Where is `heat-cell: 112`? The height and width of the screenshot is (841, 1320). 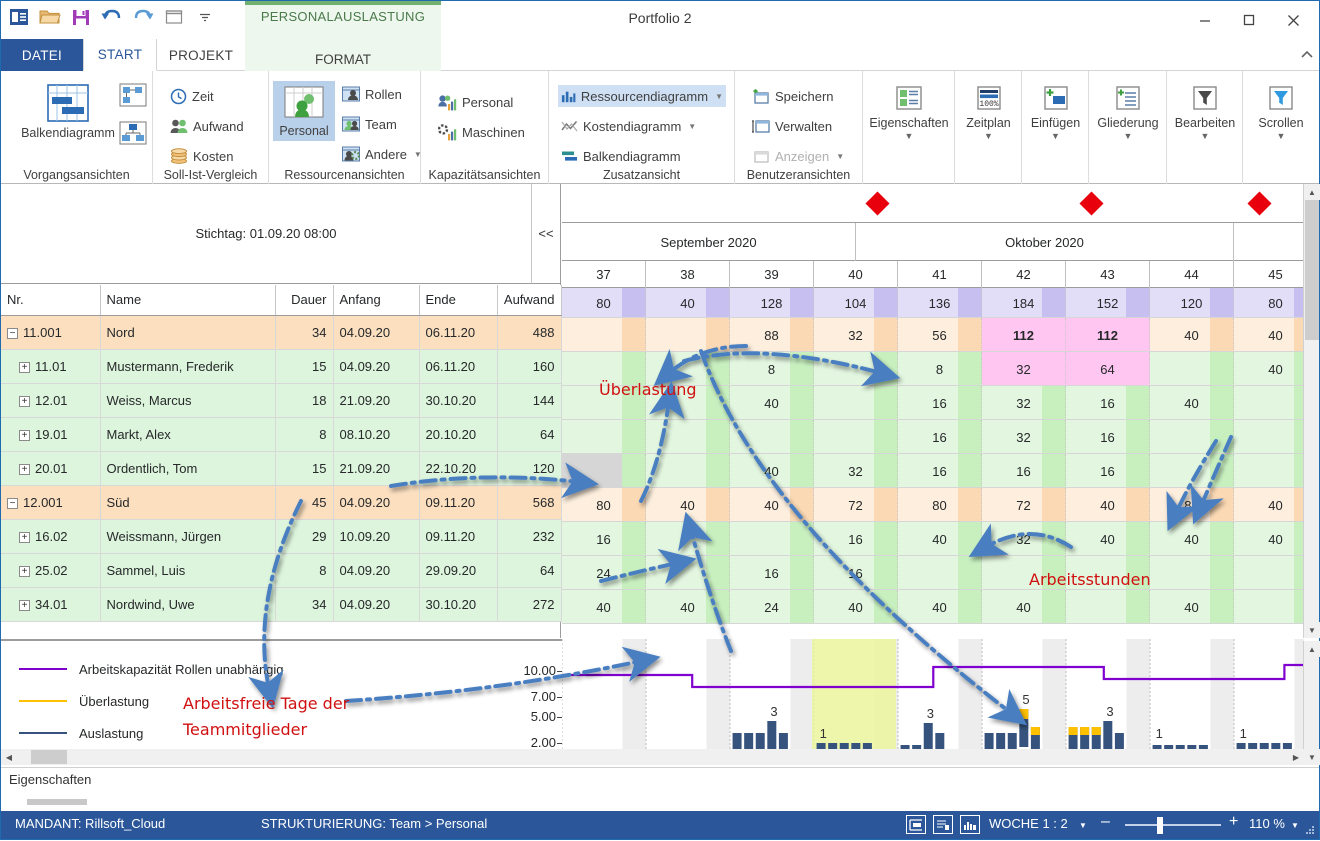 heat-cell: 112 is located at coordinates (1108, 335).